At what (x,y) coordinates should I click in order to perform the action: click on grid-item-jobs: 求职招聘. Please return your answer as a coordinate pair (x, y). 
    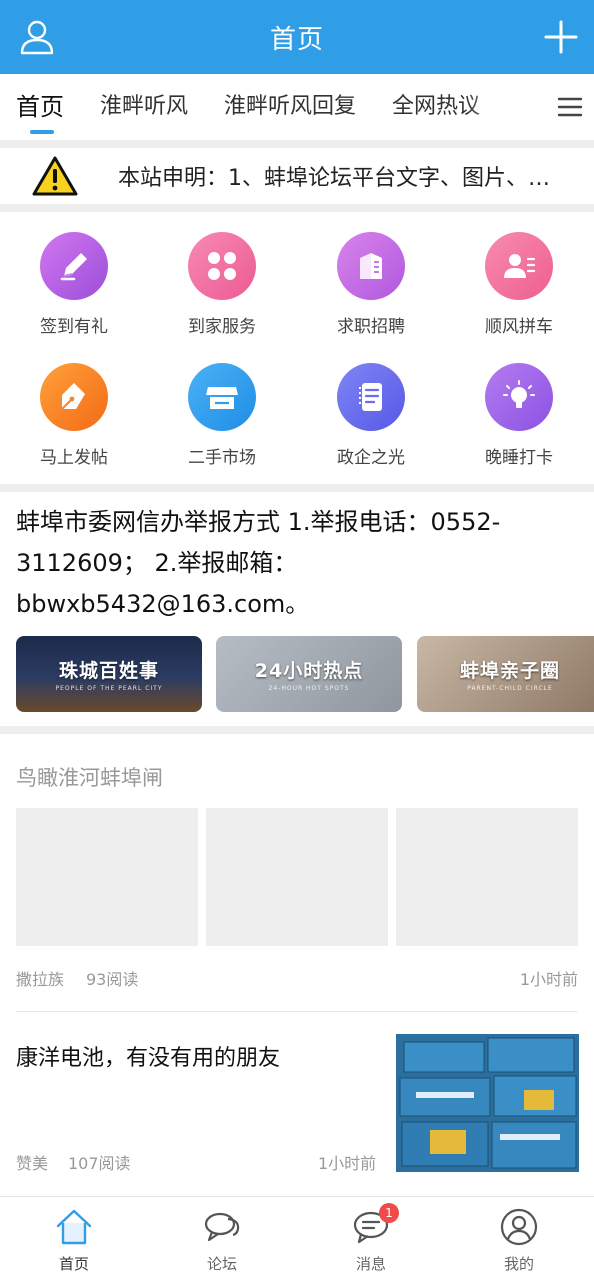
    Looking at the image, I should click on (371, 284).